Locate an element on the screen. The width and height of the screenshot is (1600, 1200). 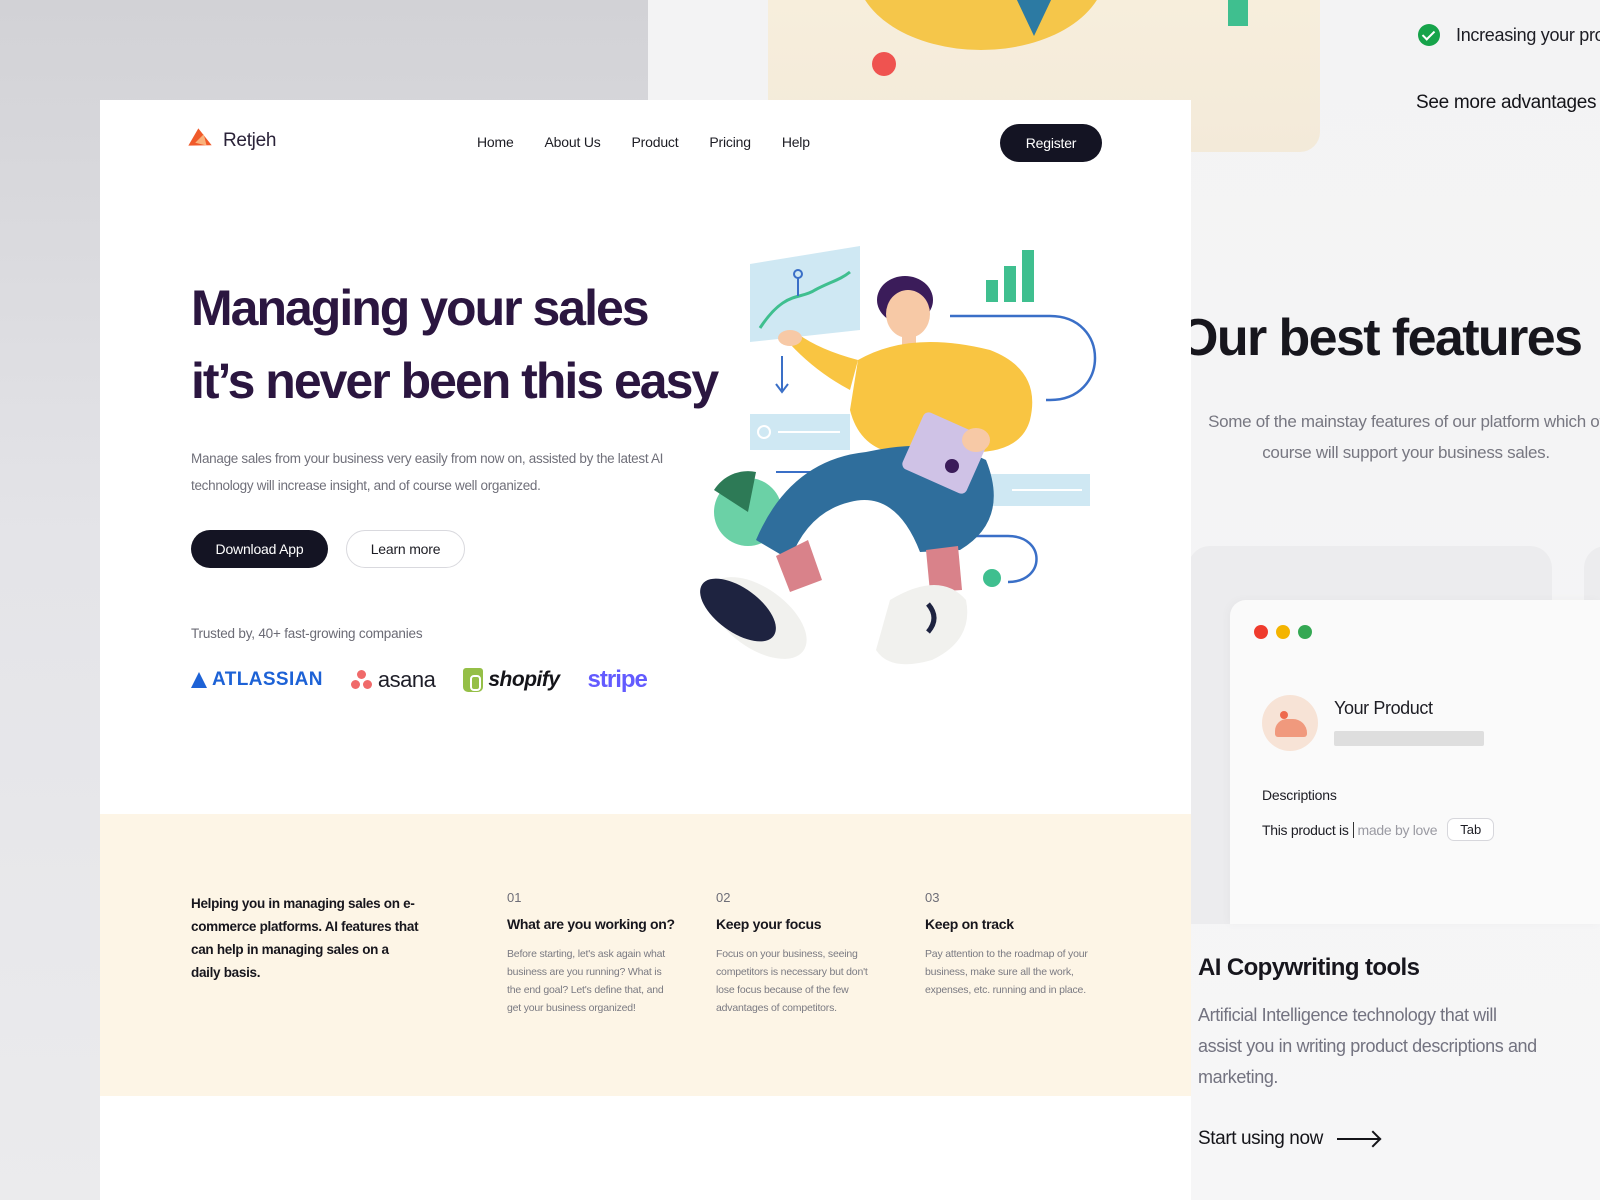
start-using-now-link: Start using now is located at coordinates (1288, 1139).